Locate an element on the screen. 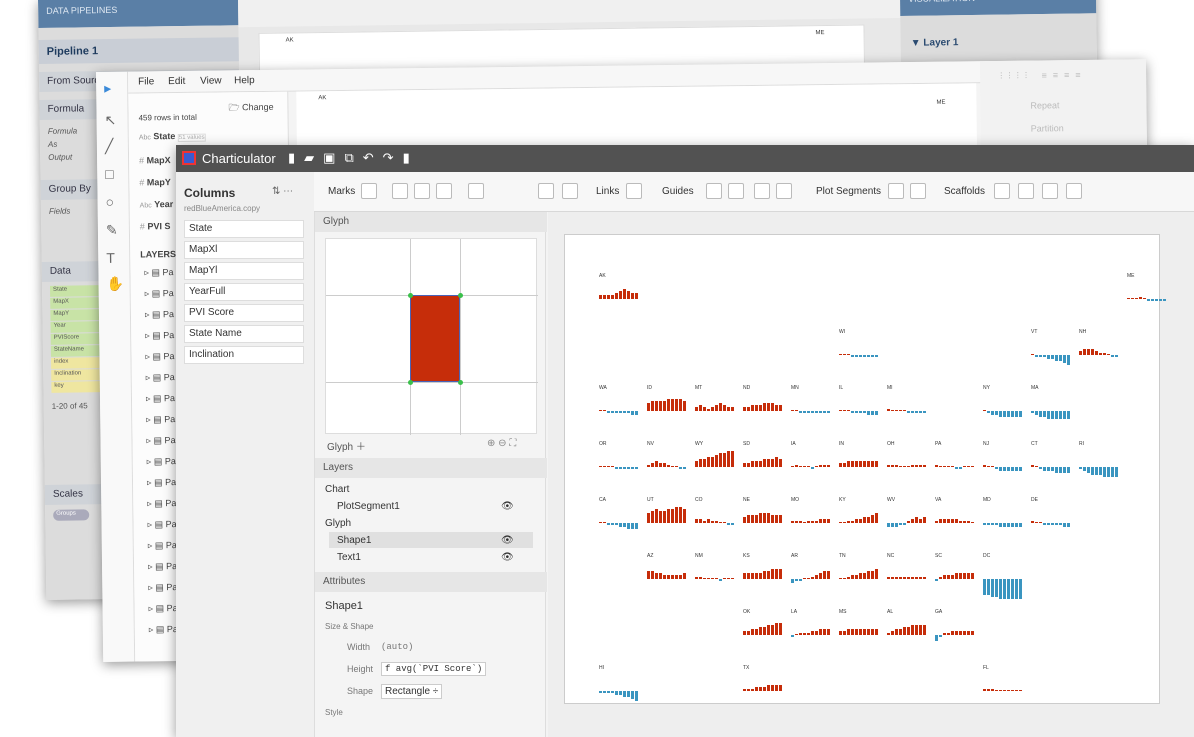  column-item: MapXl is located at coordinates (244, 250).